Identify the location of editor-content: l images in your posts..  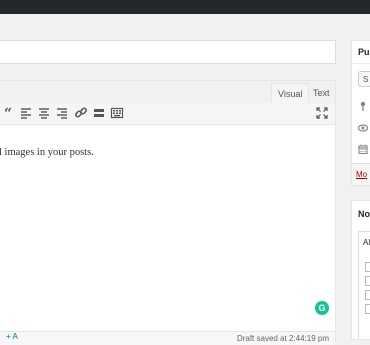
(47, 152).